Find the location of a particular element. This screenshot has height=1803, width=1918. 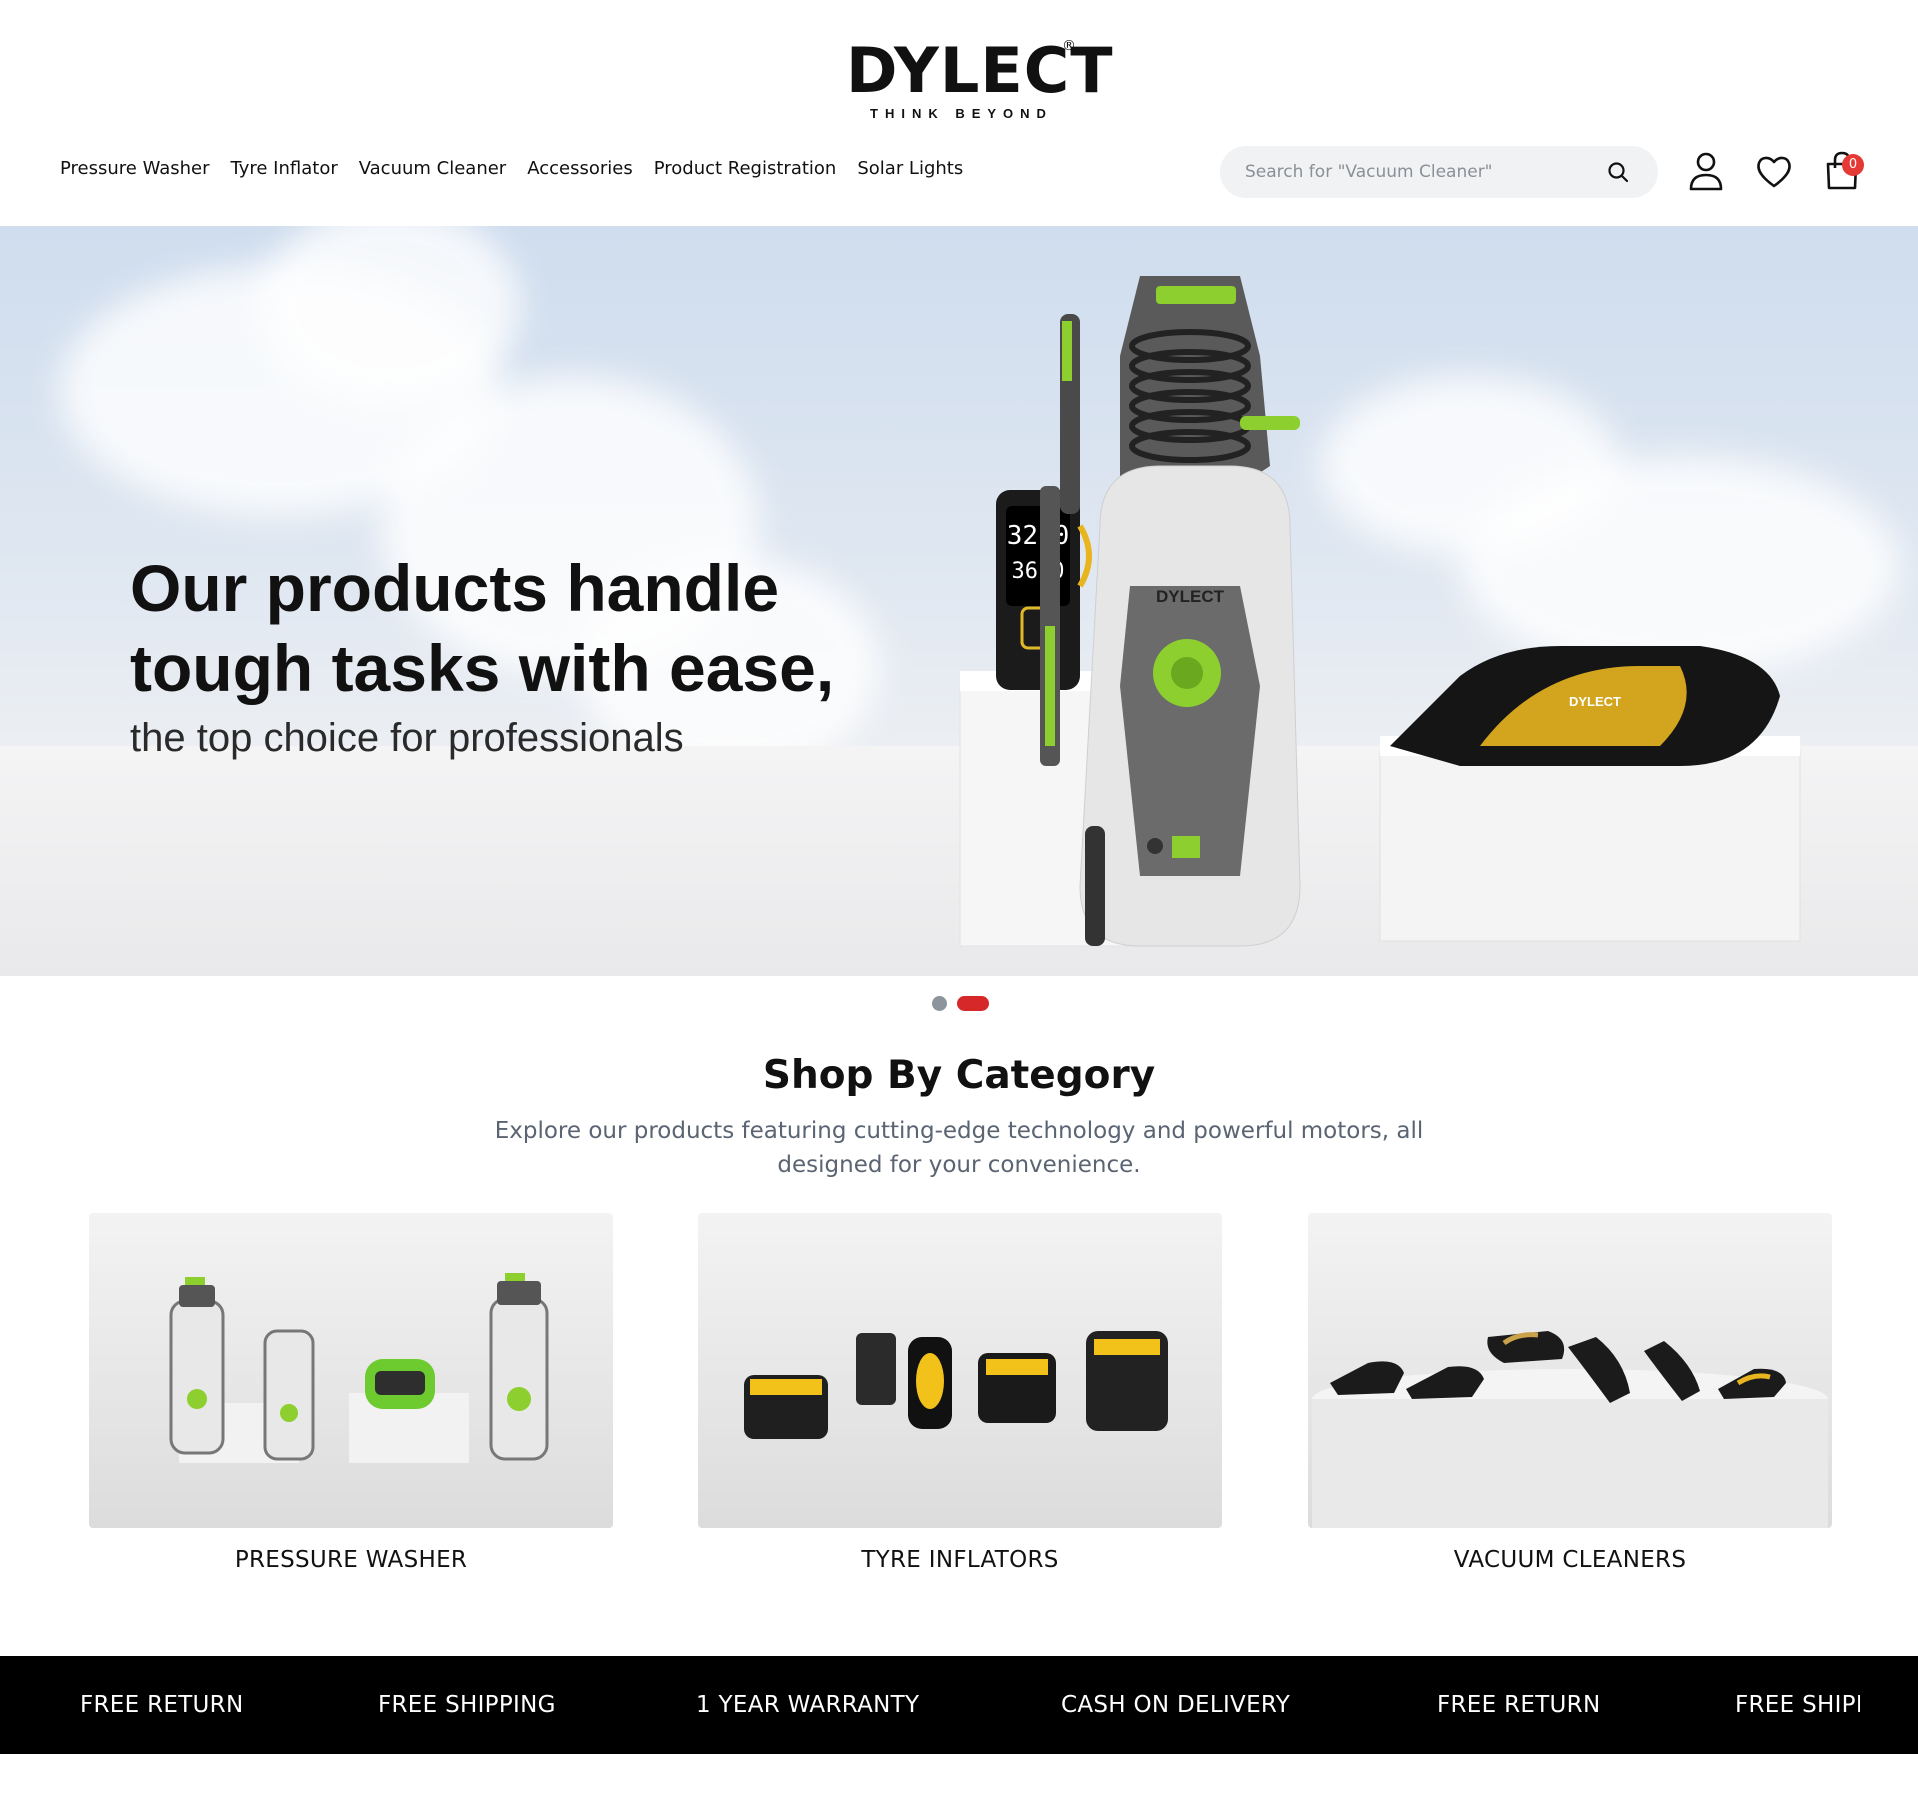

nav-item-pressure-washer: Pressure Washer is located at coordinates (135, 168).